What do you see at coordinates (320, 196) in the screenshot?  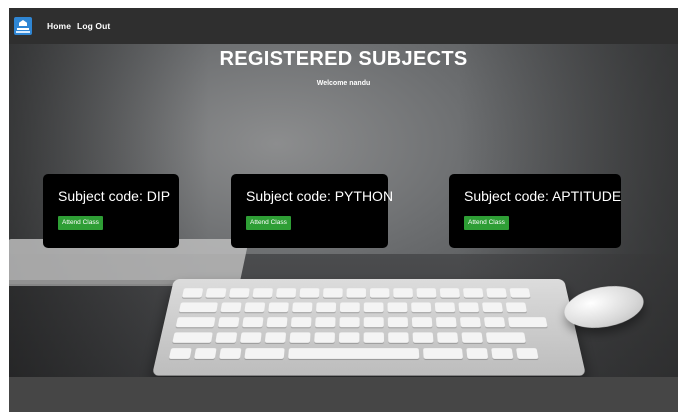 I see `subject-title: Subject code: PYTHON` at bounding box center [320, 196].